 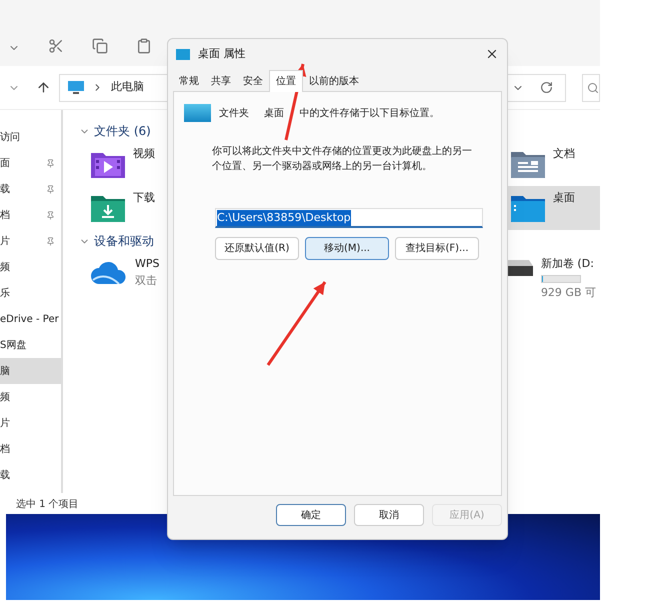 What do you see at coordinates (284, 218) in the screenshot?
I see `path-value: C:\Users\83859\Desktop` at bounding box center [284, 218].